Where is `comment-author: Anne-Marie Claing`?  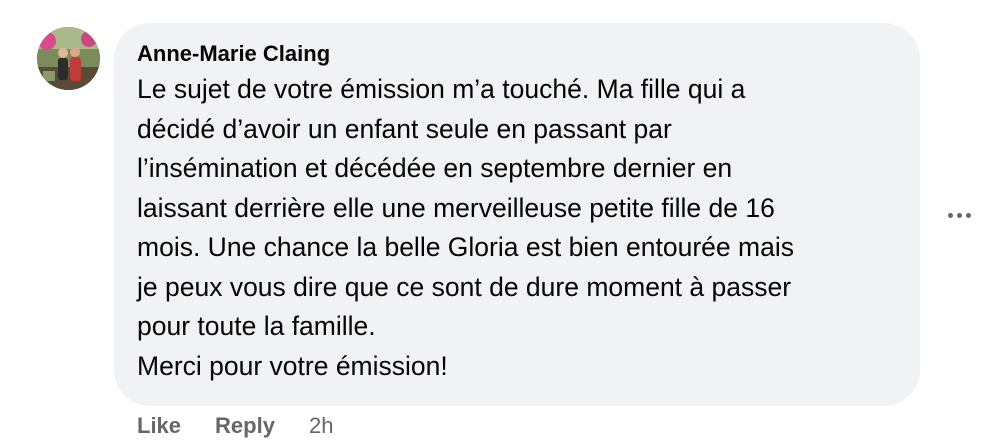
comment-author: Anne-Marie Claing is located at coordinates (516, 54).